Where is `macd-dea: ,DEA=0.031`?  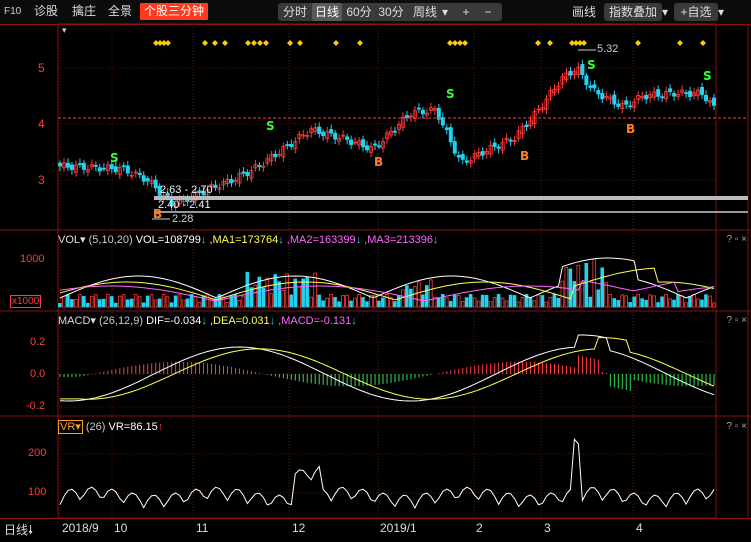 macd-dea: ,DEA=0.031 is located at coordinates (239, 321).